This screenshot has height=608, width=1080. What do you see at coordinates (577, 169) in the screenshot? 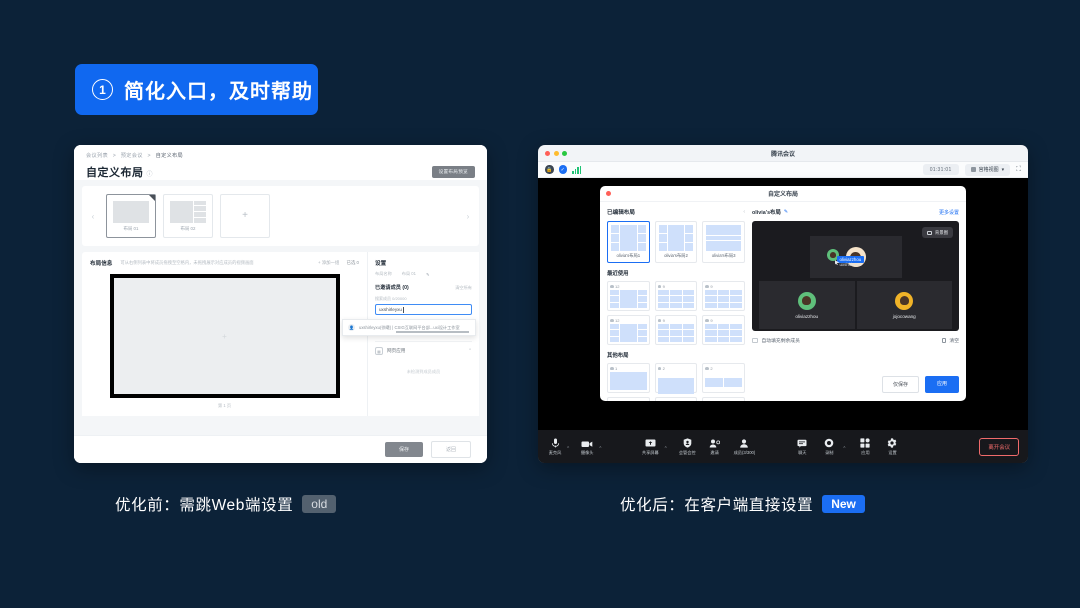
I see `signal-bars-icon` at bounding box center [577, 169].